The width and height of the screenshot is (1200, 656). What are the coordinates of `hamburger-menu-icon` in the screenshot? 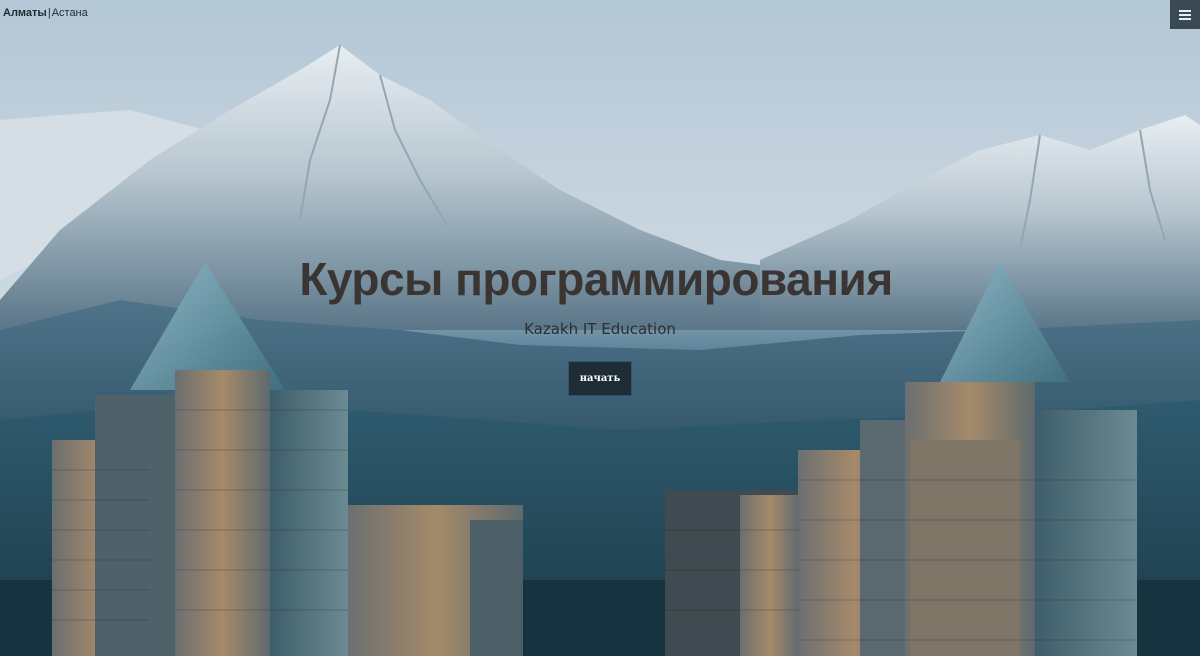 It's located at (1185, 14).